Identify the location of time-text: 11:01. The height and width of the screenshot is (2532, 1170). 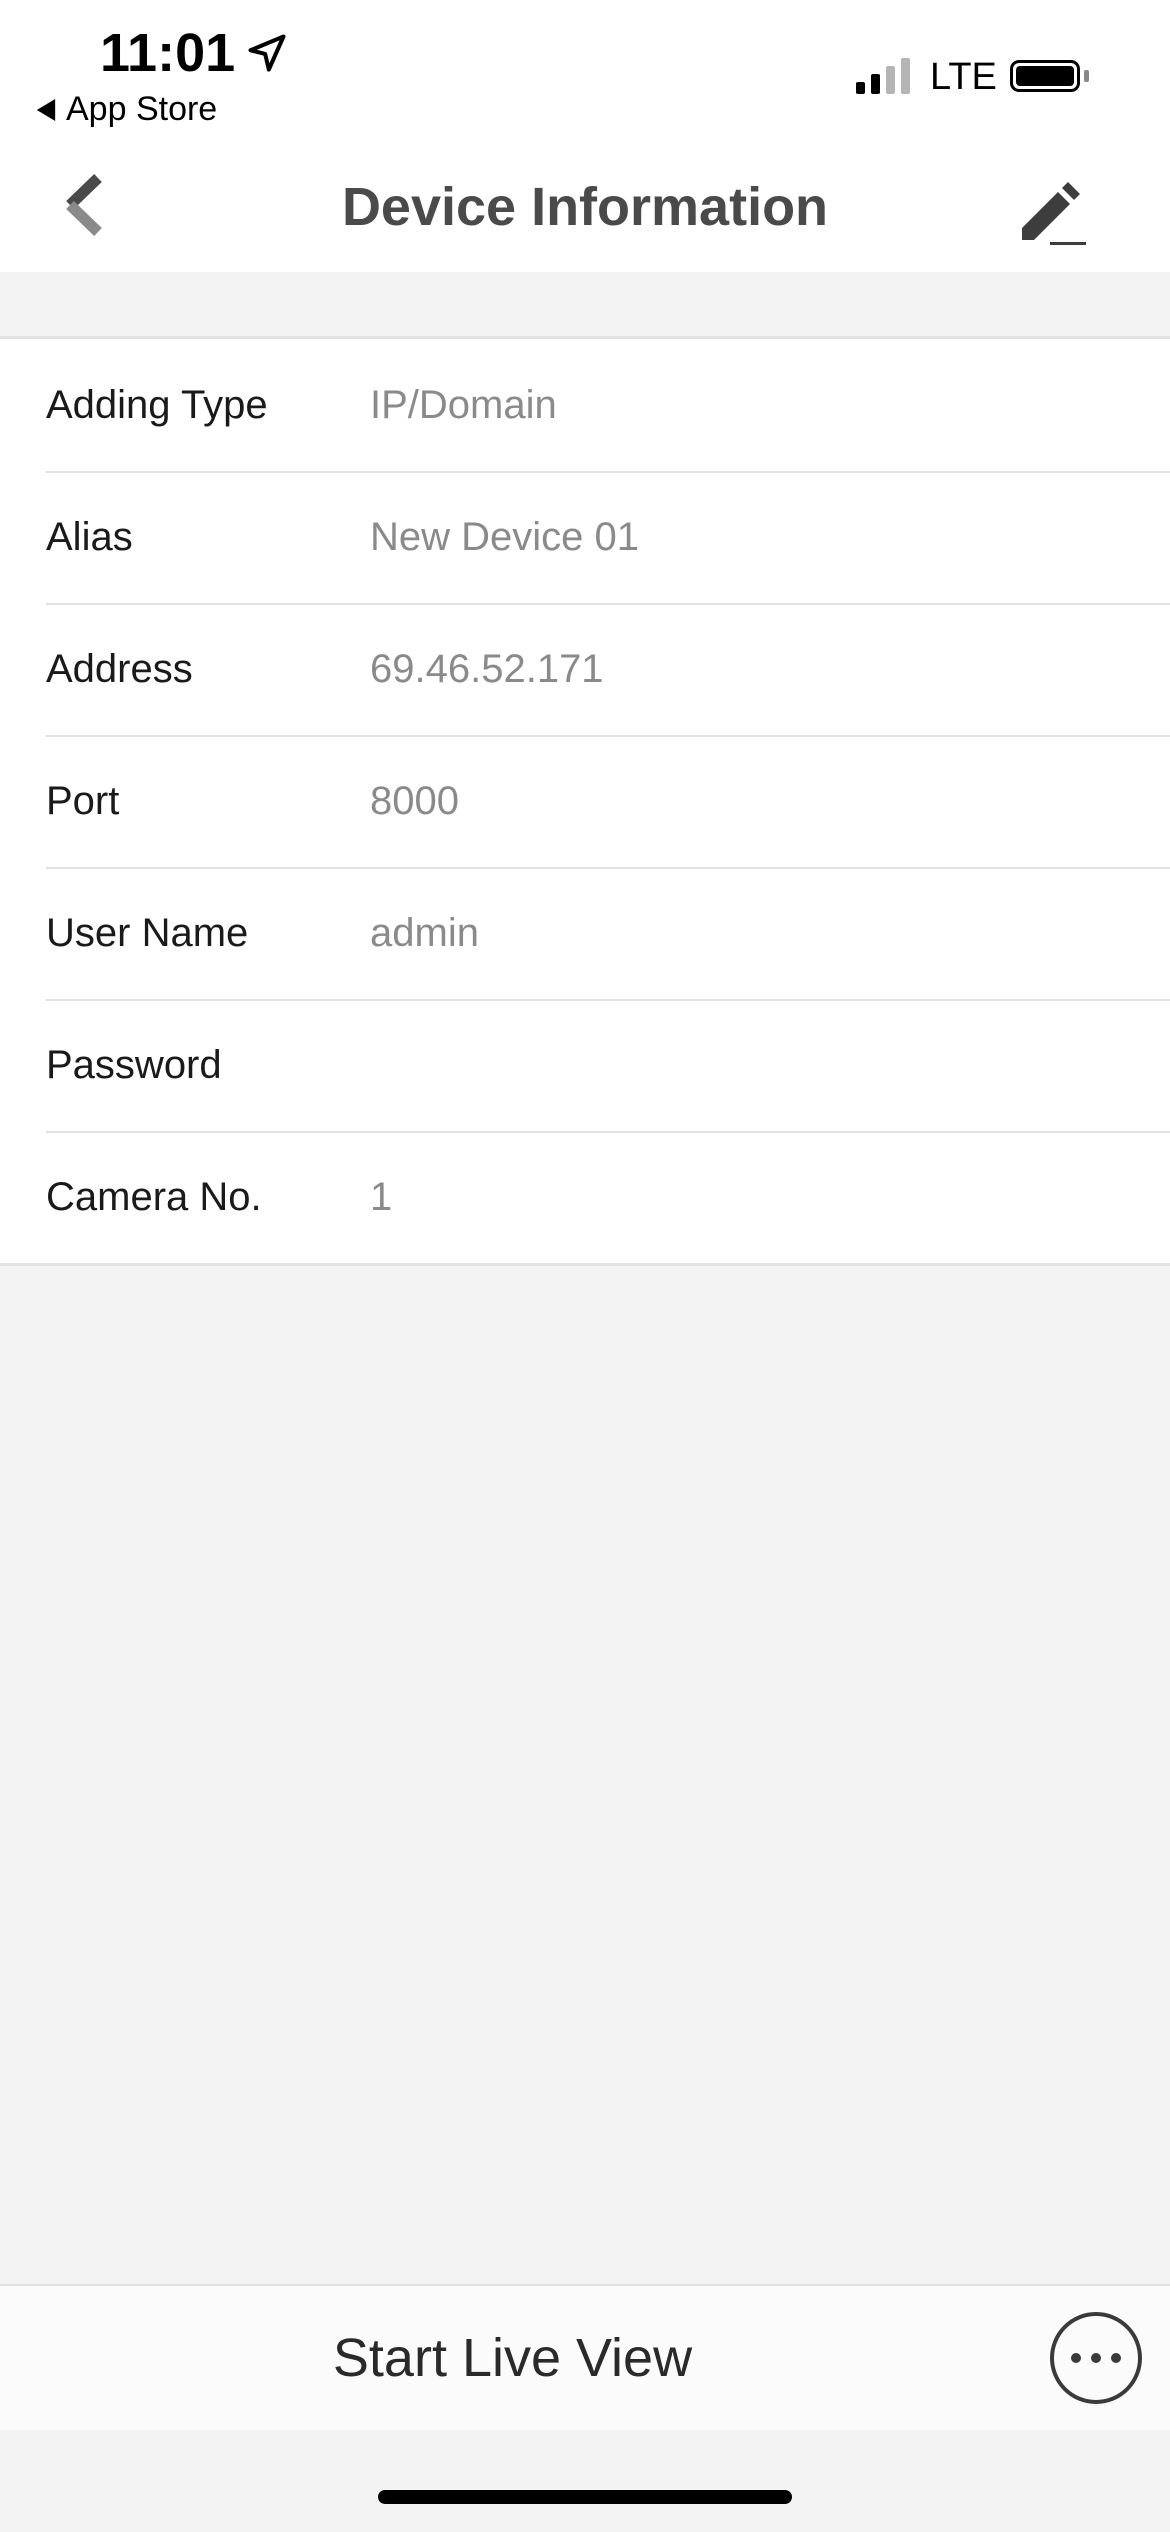
(168, 53).